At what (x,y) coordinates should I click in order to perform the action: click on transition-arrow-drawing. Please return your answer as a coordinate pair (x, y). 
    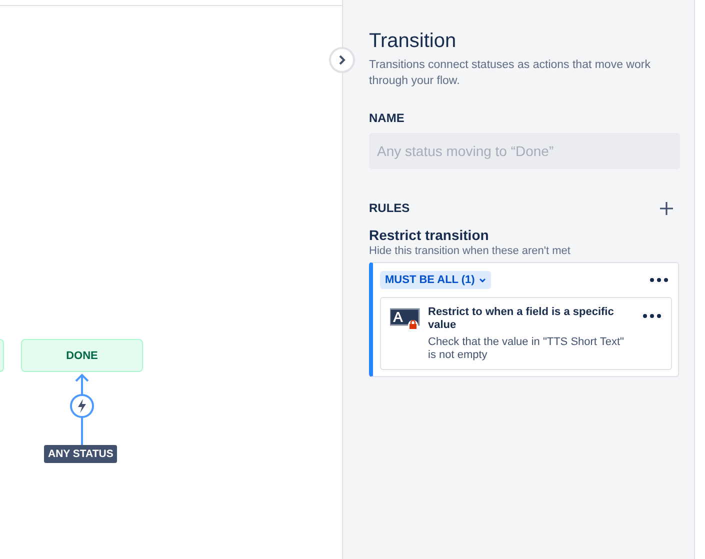
    Looking at the image, I should click on (82, 409).